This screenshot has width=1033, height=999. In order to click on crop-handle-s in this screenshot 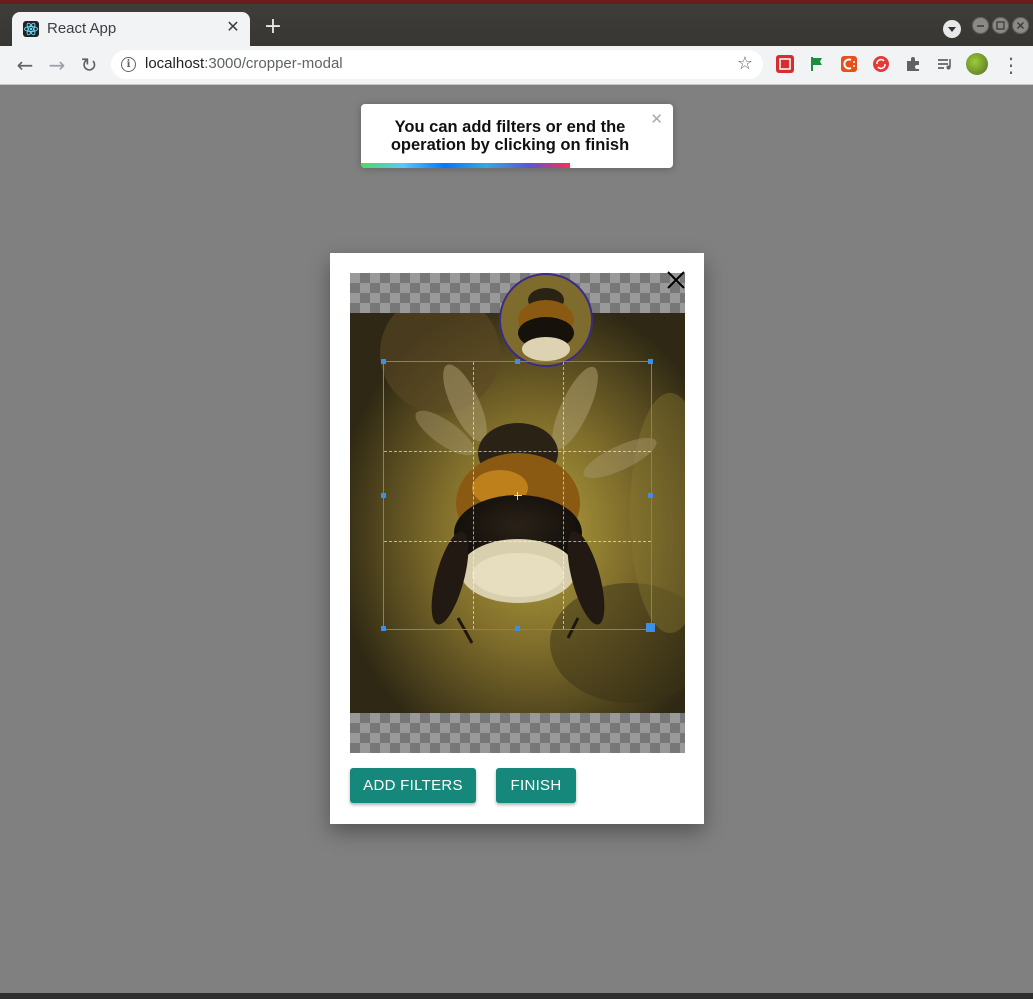, I will do `click(517, 628)`.